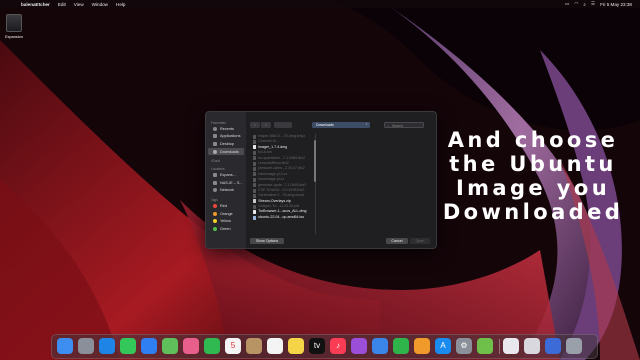 Image resolution: width=640 pixels, height=360 pixels. I want to click on dock-safari-icon, so click(107, 346).